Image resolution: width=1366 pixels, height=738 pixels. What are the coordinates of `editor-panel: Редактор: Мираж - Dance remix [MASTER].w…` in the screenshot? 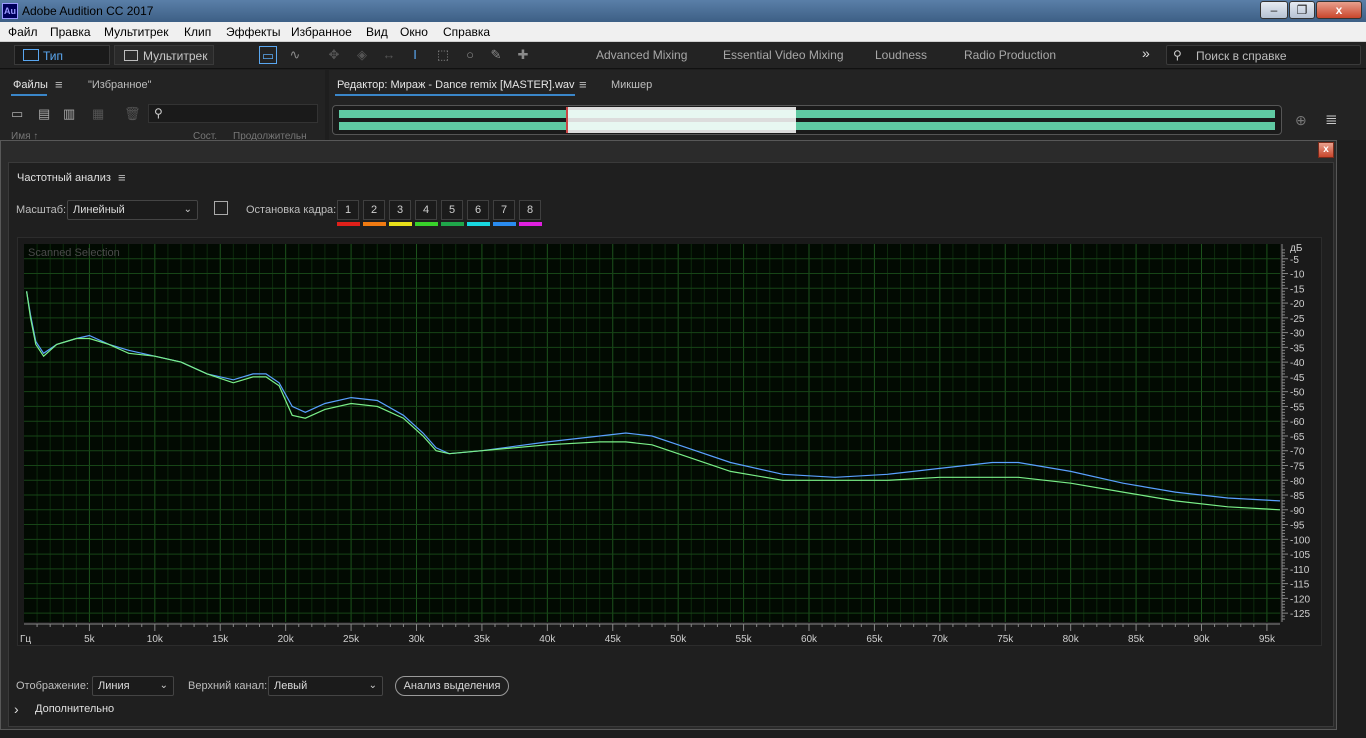 It's located at (847, 105).